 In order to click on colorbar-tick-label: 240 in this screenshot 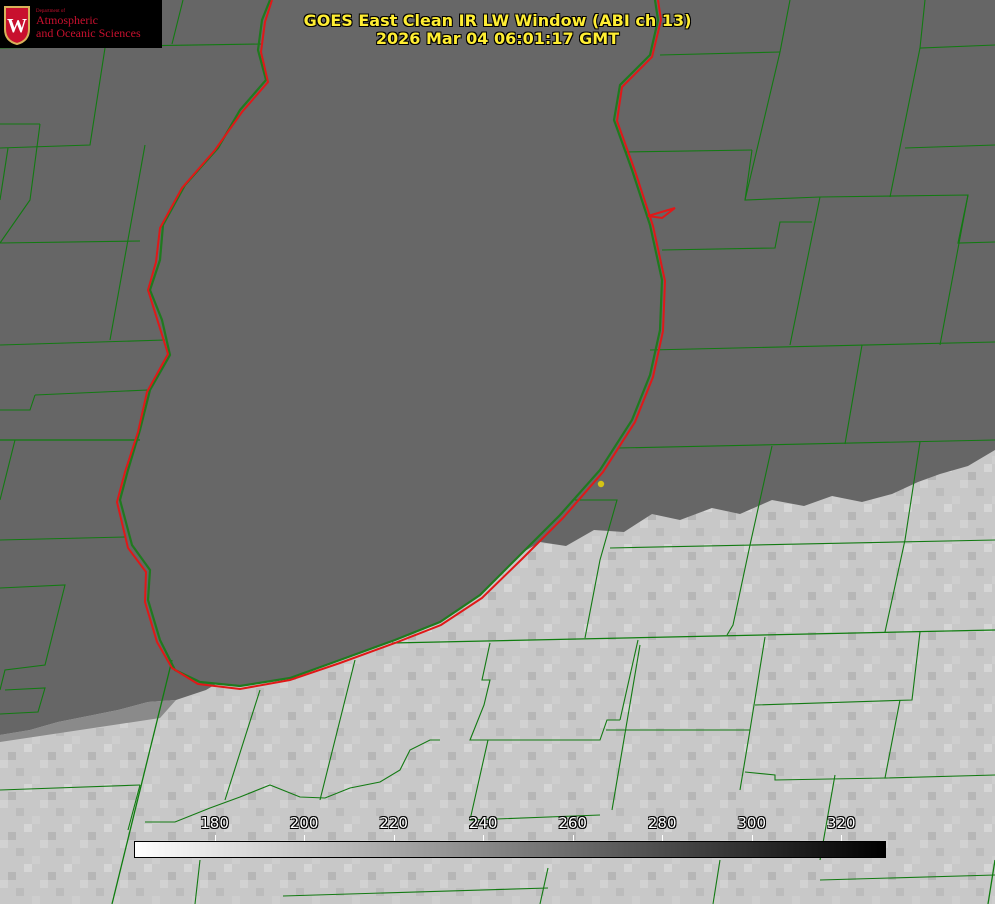, I will do `click(483, 823)`.